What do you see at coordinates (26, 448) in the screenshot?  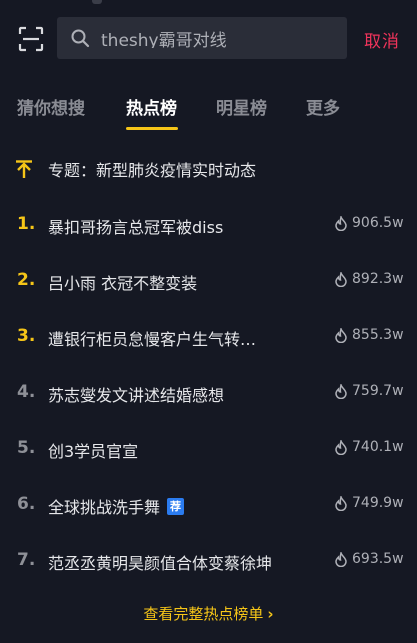 I see `rank-number: 5.` at bounding box center [26, 448].